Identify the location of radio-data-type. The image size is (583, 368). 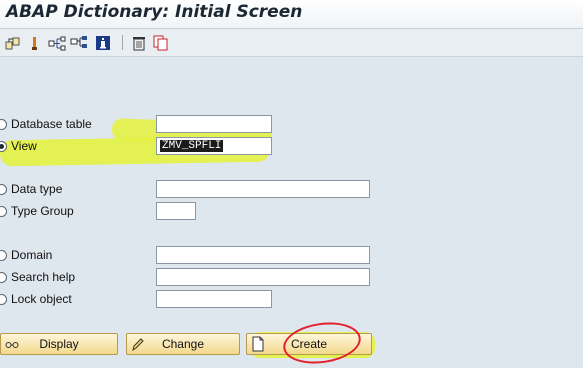
(3, 189).